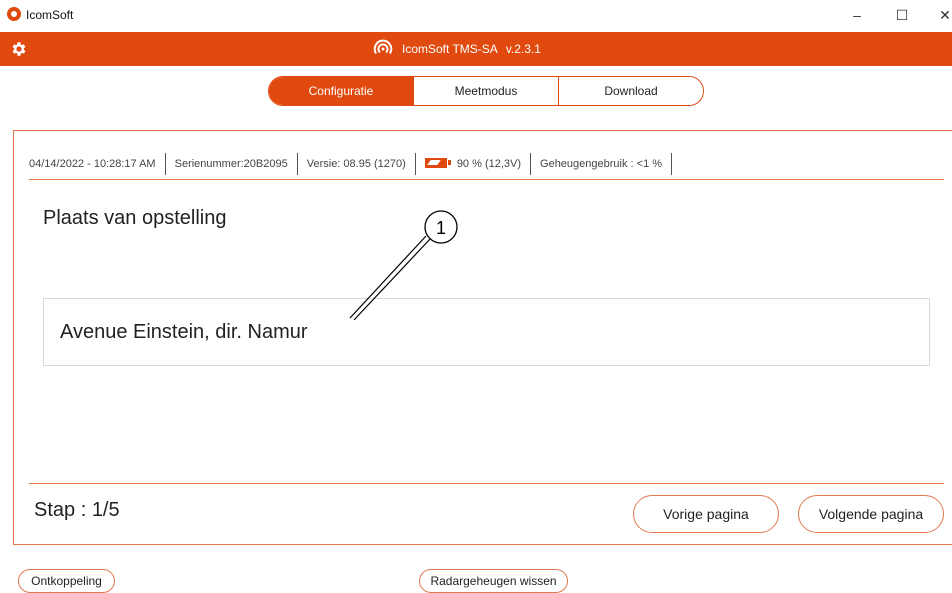  What do you see at coordinates (184, 332) in the screenshot?
I see `location-value: Avenue Einstein, dir. Namur` at bounding box center [184, 332].